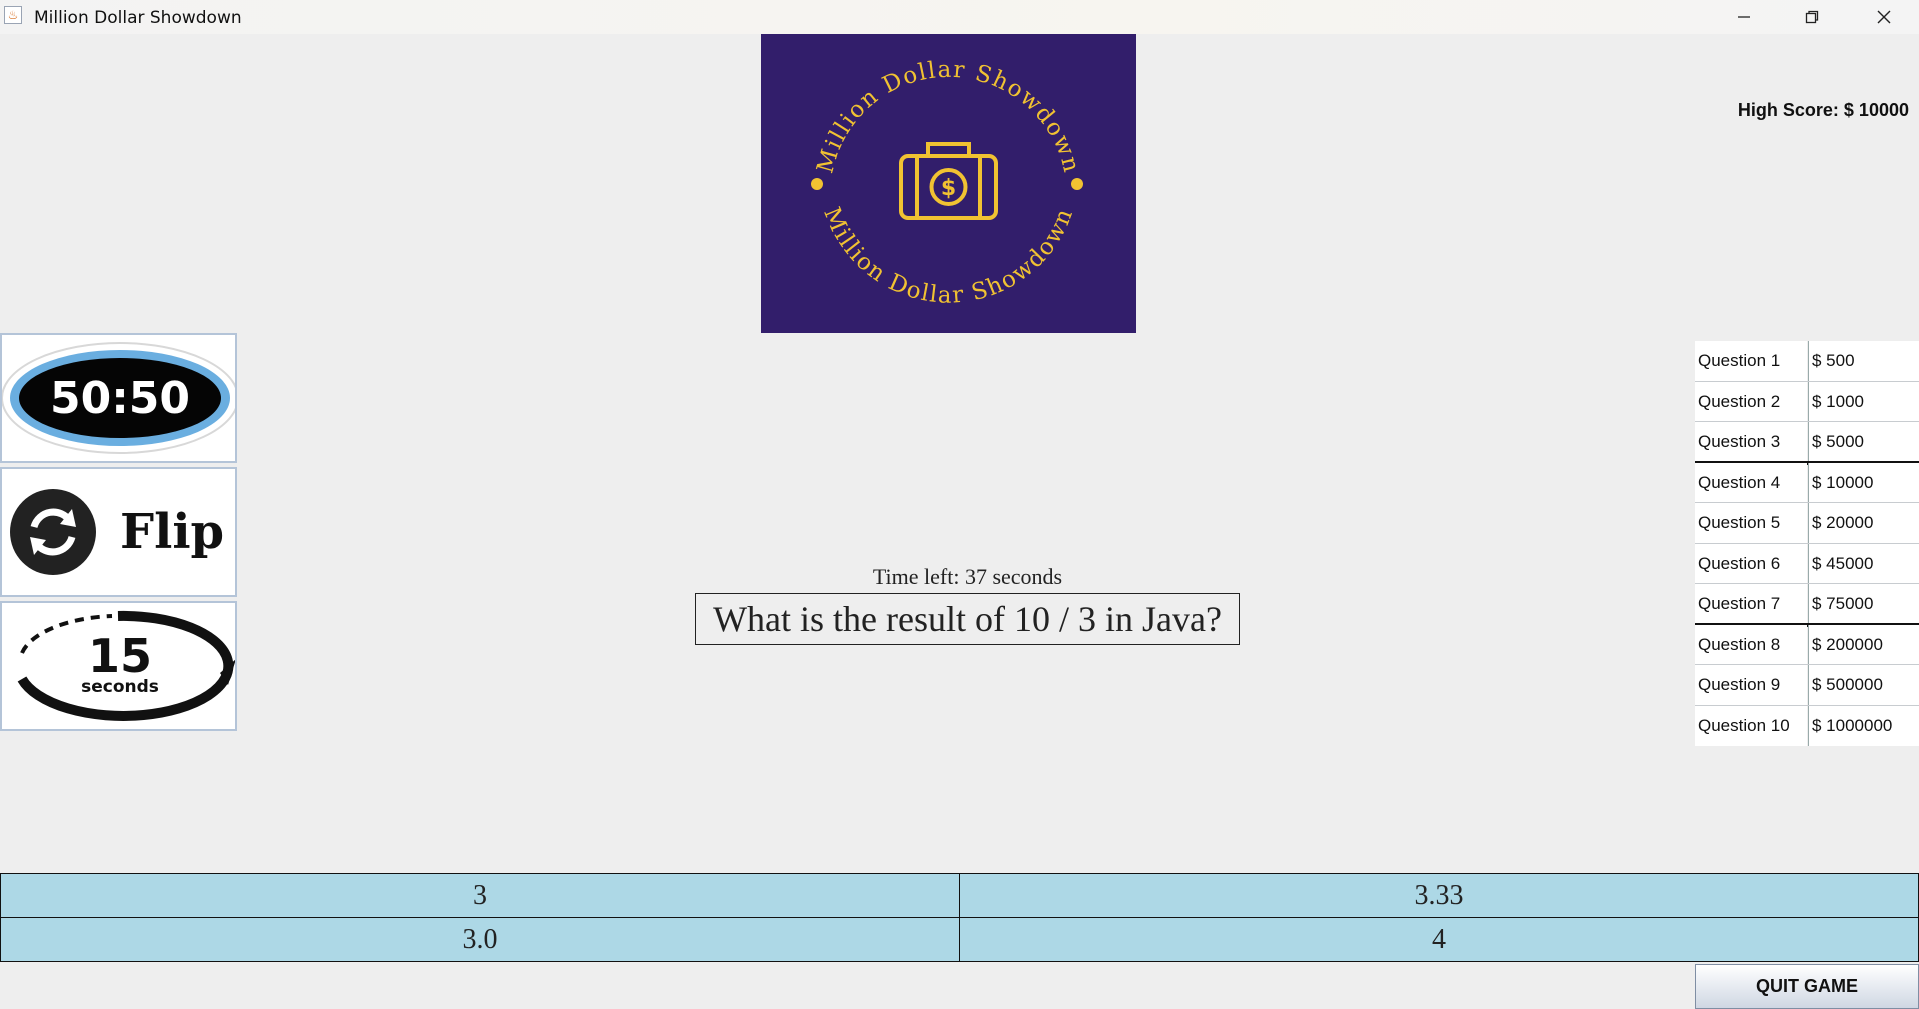  I want to click on ladder-question: Question 3, so click(1751, 442).